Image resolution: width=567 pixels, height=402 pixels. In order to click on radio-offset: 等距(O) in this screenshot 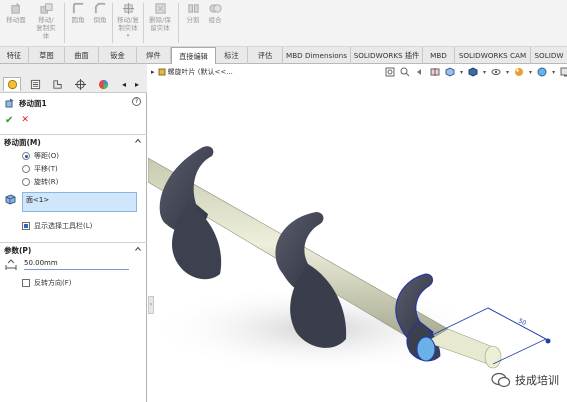, I will do `click(40, 156)`.